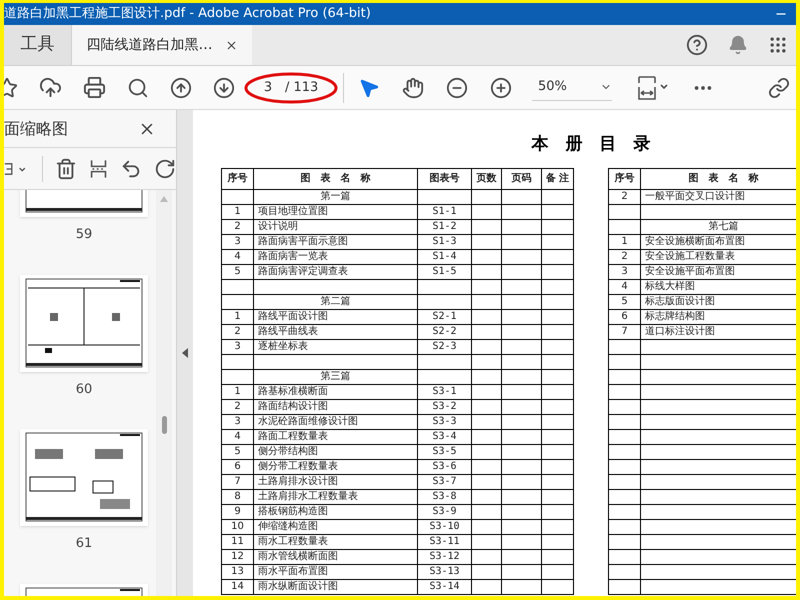  I want to click on table-cell: 路面工程数量表, so click(293, 436).